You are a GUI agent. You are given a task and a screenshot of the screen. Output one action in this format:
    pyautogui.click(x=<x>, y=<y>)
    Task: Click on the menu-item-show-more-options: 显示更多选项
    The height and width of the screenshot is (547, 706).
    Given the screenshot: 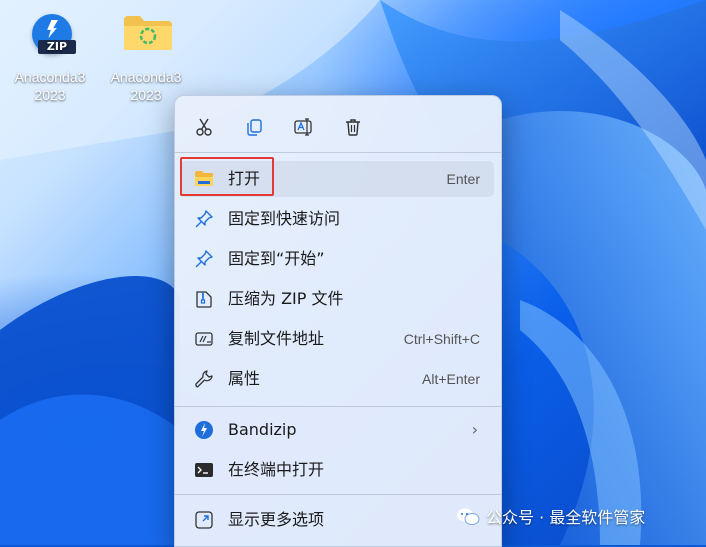 What is the action you would take?
    pyautogui.click(x=337, y=520)
    